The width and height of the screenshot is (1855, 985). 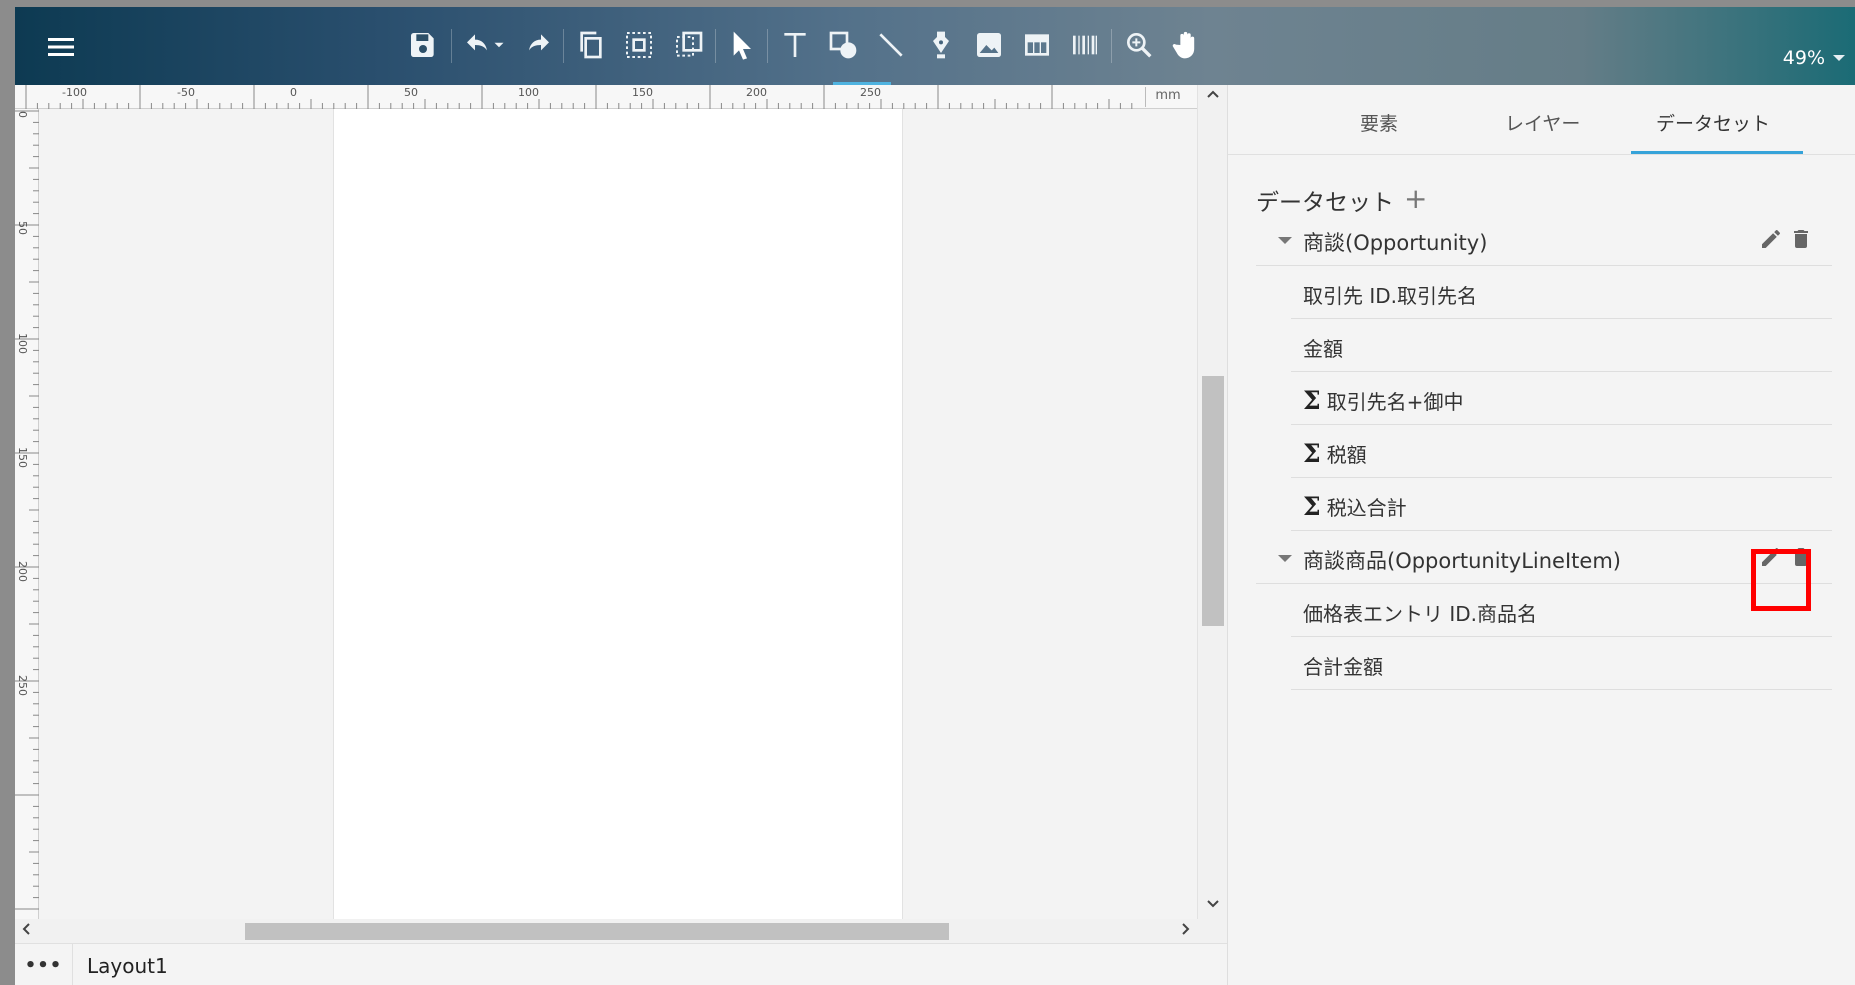 What do you see at coordinates (1139, 45) in the screenshot?
I see `zoom-tool-icon` at bounding box center [1139, 45].